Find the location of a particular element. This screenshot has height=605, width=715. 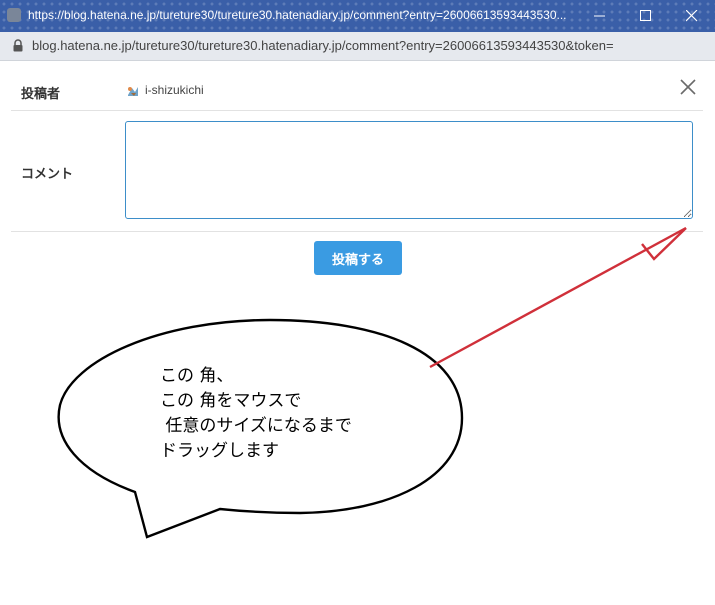

site-favicon-icon is located at coordinates (14, 15).